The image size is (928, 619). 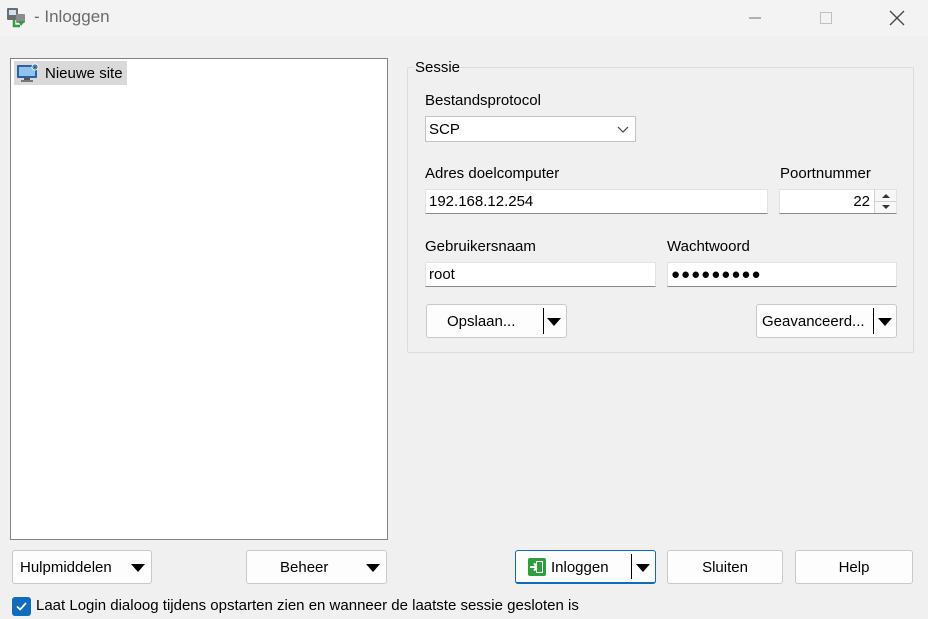 What do you see at coordinates (84, 73) in the screenshot?
I see `tree-item-label: Nieuwe site` at bounding box center [84, 73].